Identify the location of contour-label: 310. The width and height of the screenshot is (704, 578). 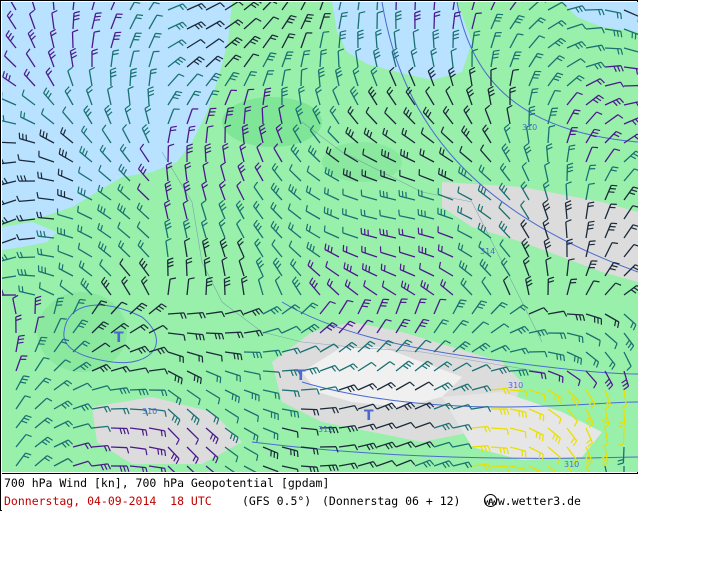
(571, 464).